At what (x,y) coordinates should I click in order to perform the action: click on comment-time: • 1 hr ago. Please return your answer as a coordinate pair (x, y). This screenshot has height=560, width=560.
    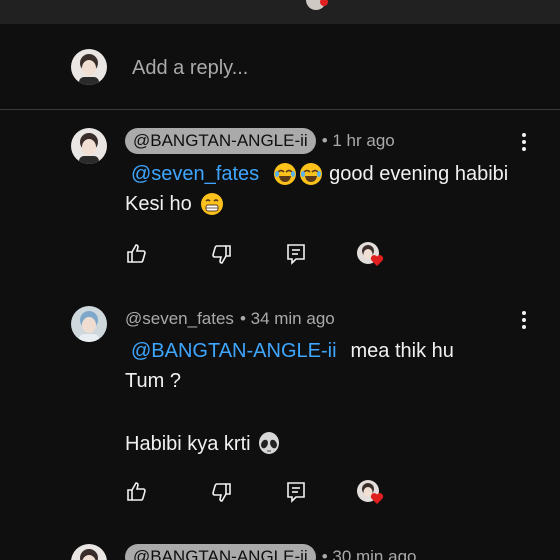
    Looking at the image, I should click on (358, 140).